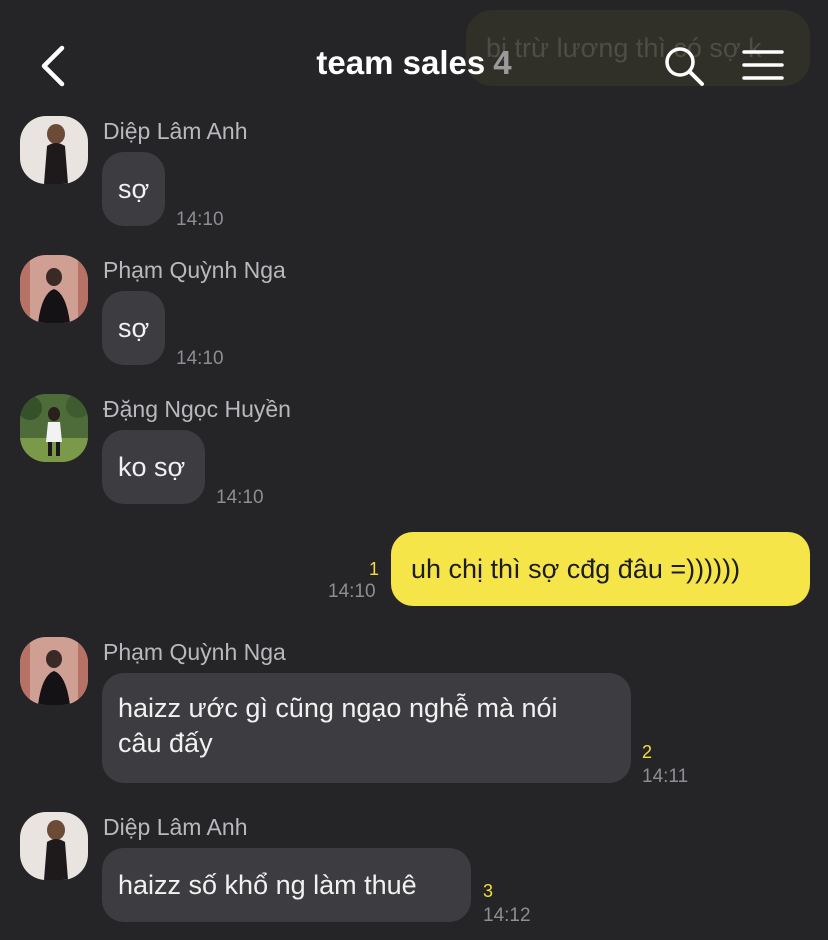 The height and width of the screenshot is (940, 828). I want to click on chevron-left-icon, so click(53, 66).